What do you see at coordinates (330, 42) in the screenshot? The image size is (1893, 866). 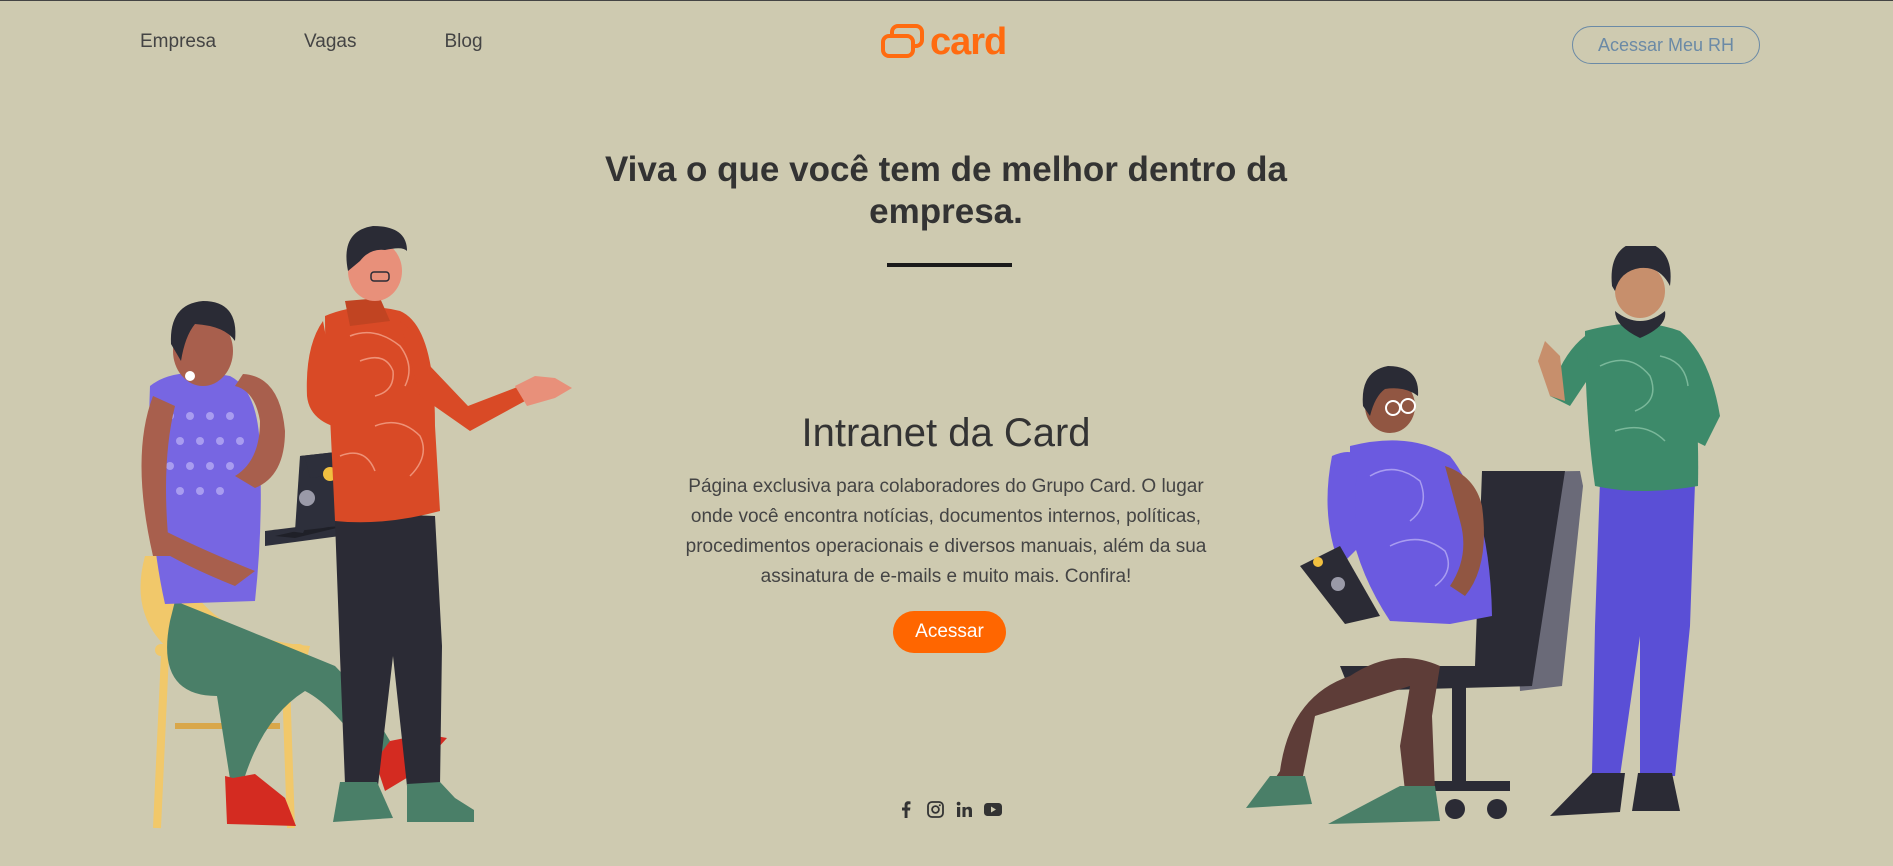 I see `nav-item-vagas: Vagas` at bounding box center [330, 42].